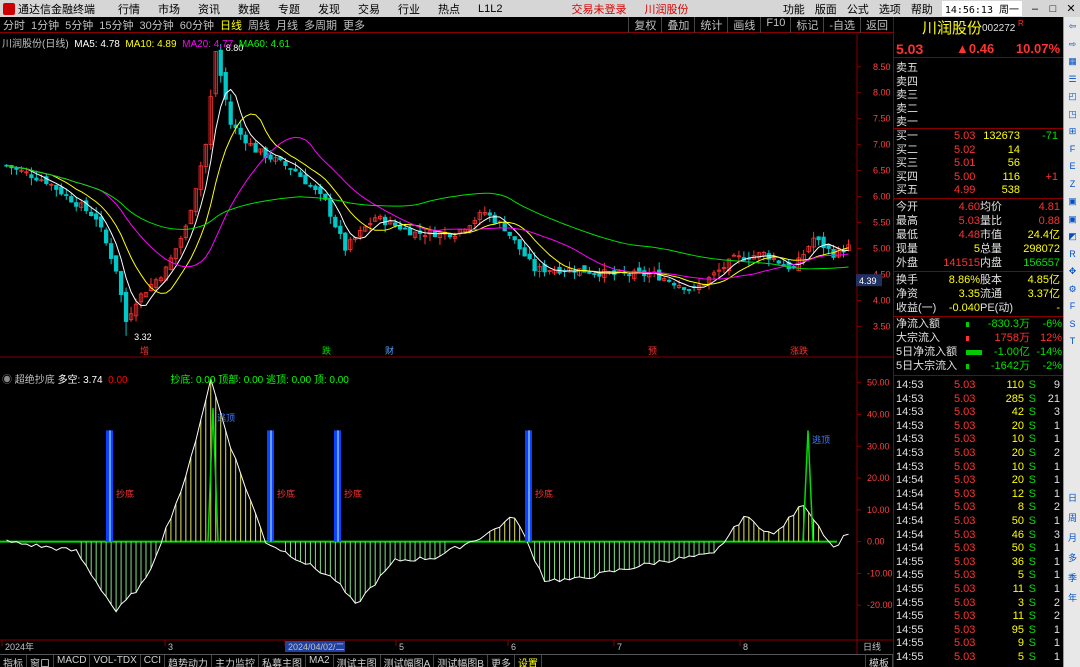  I want to click on toolbar-period: 日, so click(1072, 498).